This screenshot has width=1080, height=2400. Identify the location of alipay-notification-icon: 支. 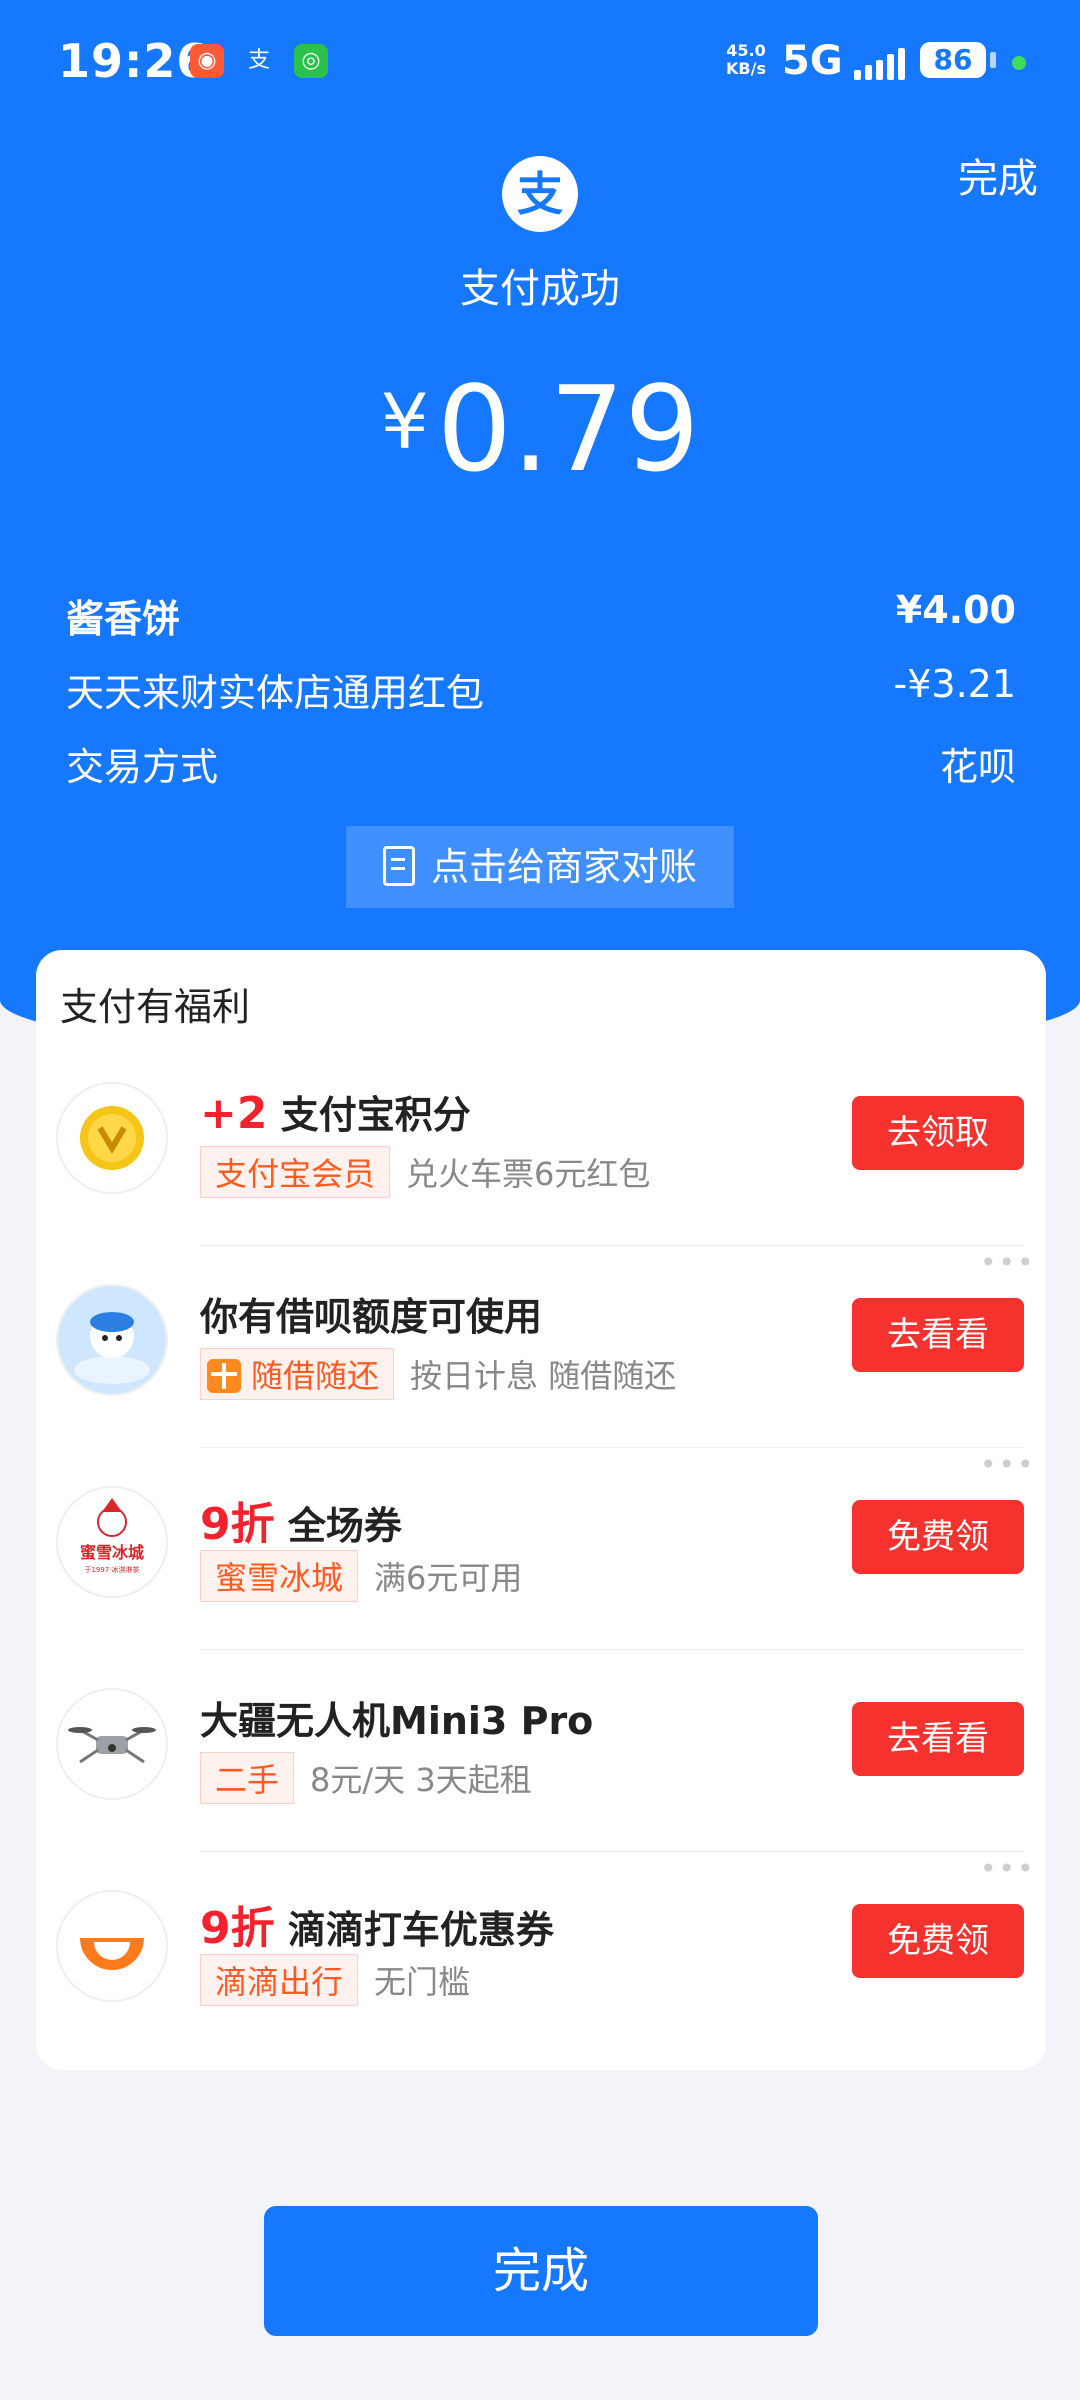
(258, 60).